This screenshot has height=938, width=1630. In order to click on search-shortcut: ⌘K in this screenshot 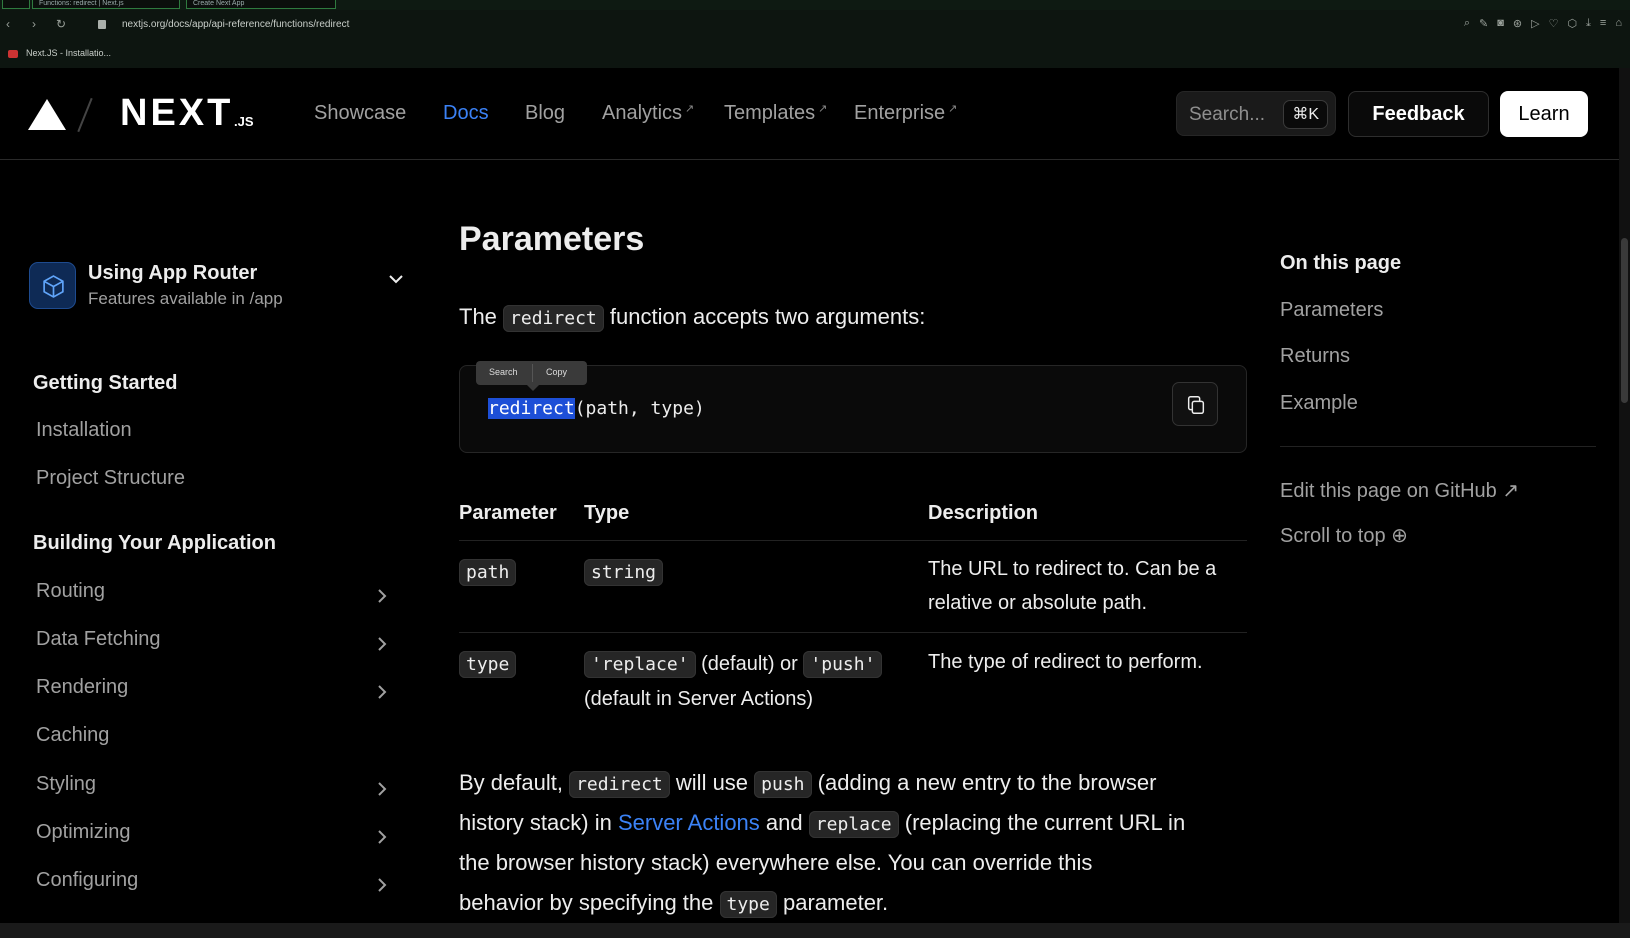, I will do `click(1305, 114)`.